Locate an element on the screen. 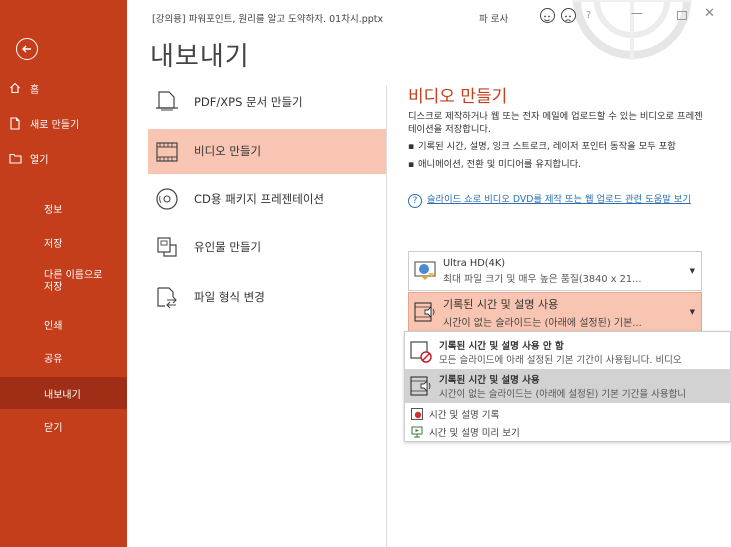  option-cd-package: CD용 패키지 프레젠테이션 is located at coordinates (267, 199).